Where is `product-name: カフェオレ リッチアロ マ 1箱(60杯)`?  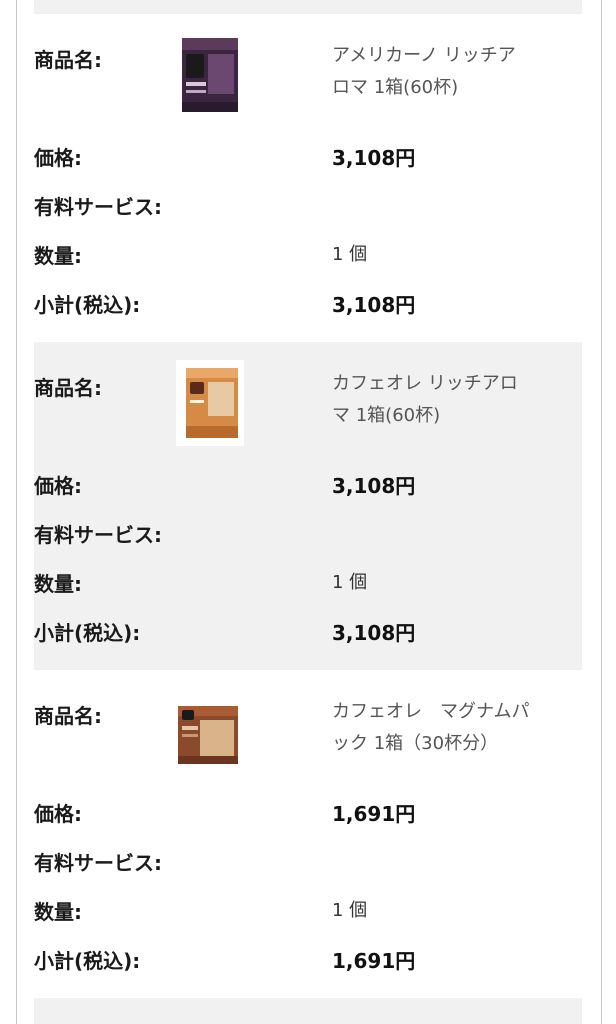
product-name: カフェオレ リッチアロ マ 1箱(60杯) is located at coordinates (452, 400).